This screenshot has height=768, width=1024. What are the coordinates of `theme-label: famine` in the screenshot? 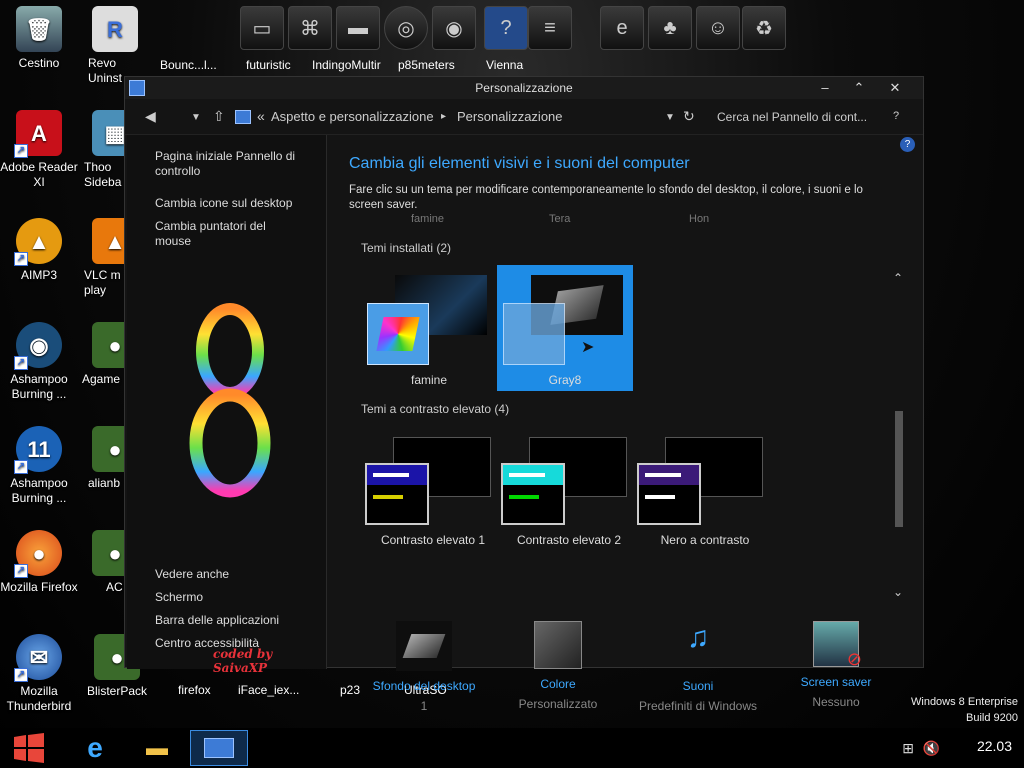 It's located at (429, 380).